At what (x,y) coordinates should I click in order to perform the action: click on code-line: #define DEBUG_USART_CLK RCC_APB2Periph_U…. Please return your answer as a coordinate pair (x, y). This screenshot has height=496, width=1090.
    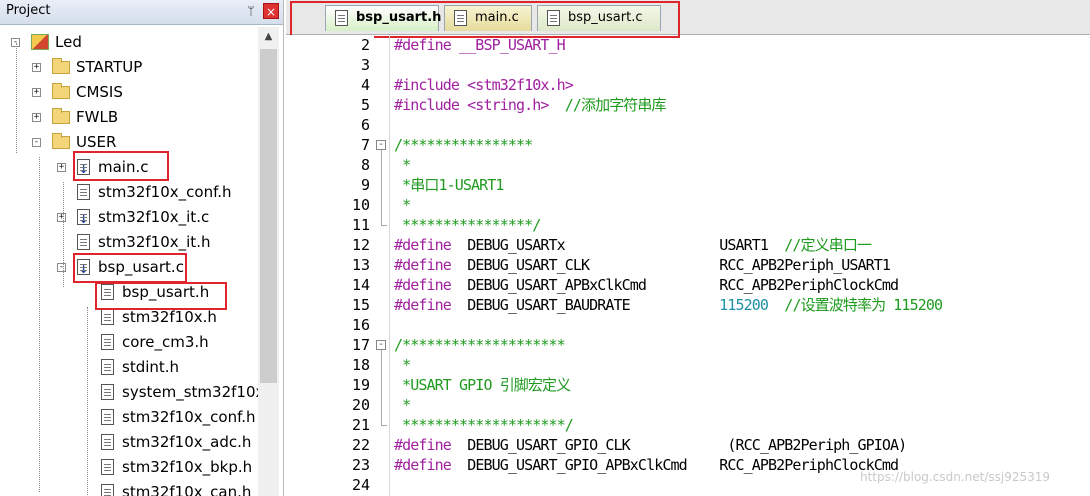
    Looking at the image, I should click on (642, 265).